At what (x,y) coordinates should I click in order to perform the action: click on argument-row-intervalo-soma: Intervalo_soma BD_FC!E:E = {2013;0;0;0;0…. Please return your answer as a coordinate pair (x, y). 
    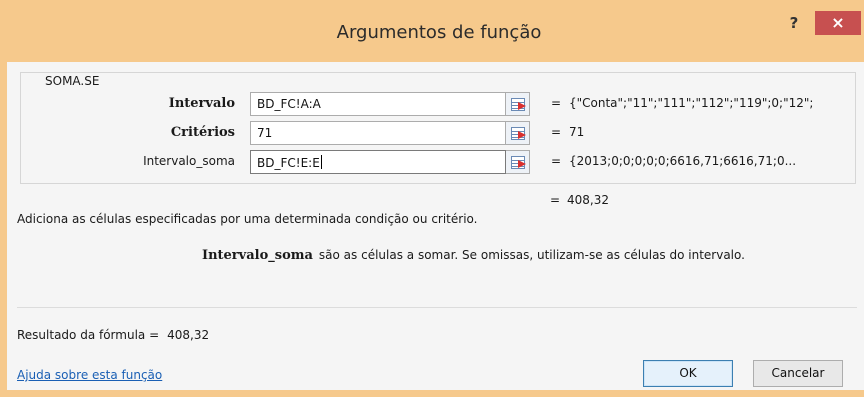
    Looking at the image, I should click on (436, 162).